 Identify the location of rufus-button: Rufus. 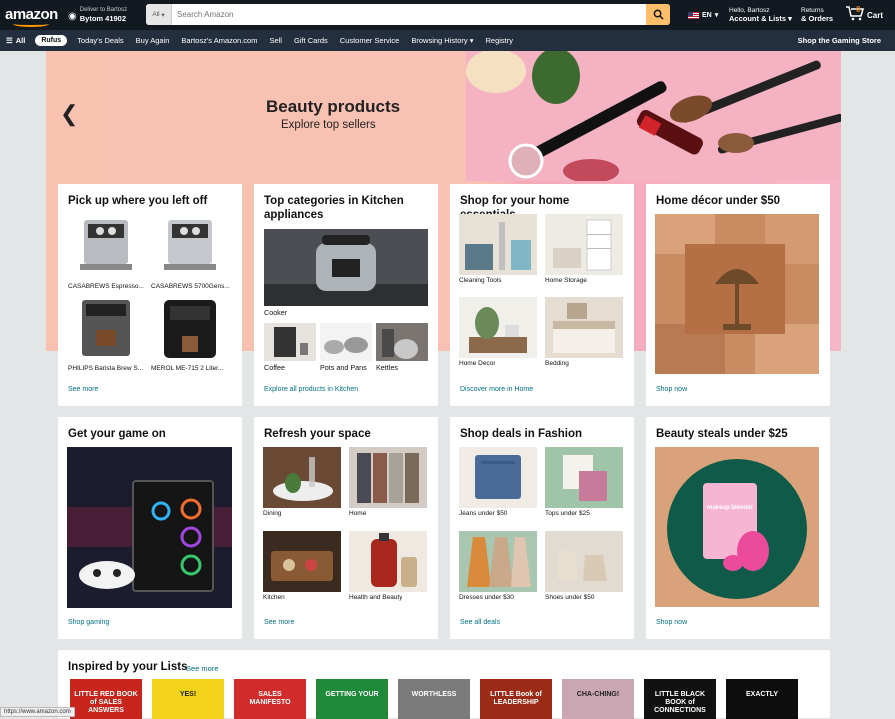
(51, 40).